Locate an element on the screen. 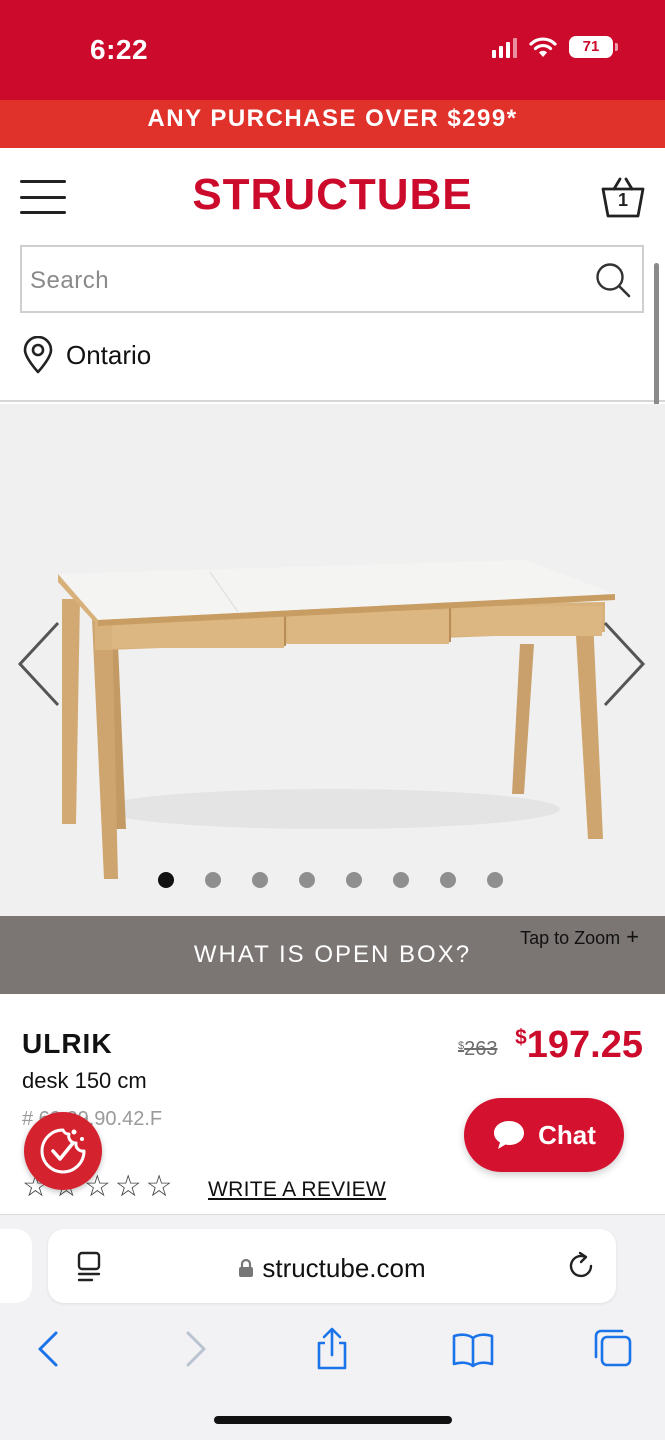 The height and width of the screenshot is (1440, 665). previous-tab-preview is located at coordinates (16, 1266).